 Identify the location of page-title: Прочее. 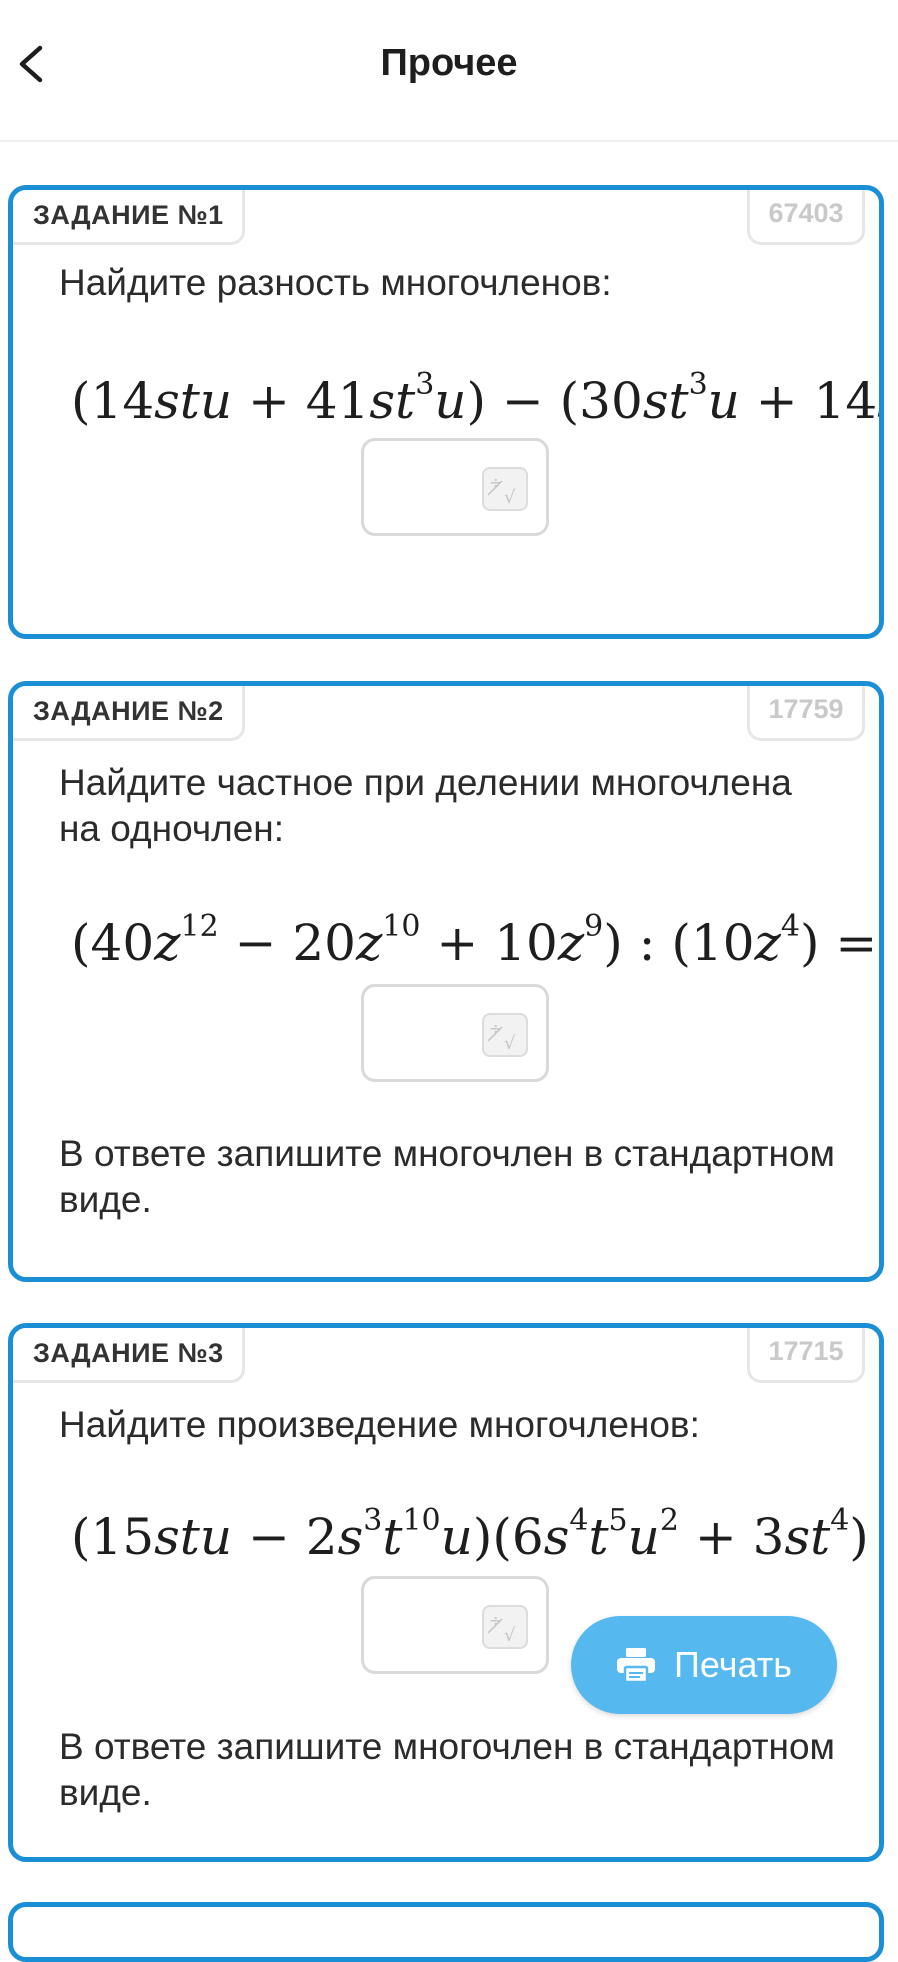
(449, 63).